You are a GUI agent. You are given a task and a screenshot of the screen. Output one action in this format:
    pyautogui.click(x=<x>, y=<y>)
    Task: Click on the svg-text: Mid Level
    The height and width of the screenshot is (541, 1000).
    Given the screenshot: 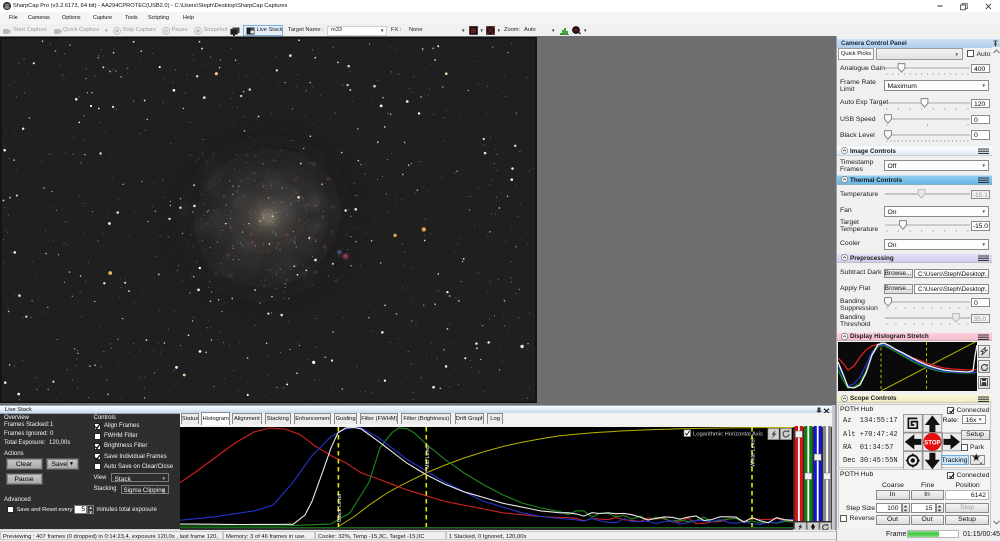 What is the action you would take?
    pyautogui.click(x=428, y=457)
    